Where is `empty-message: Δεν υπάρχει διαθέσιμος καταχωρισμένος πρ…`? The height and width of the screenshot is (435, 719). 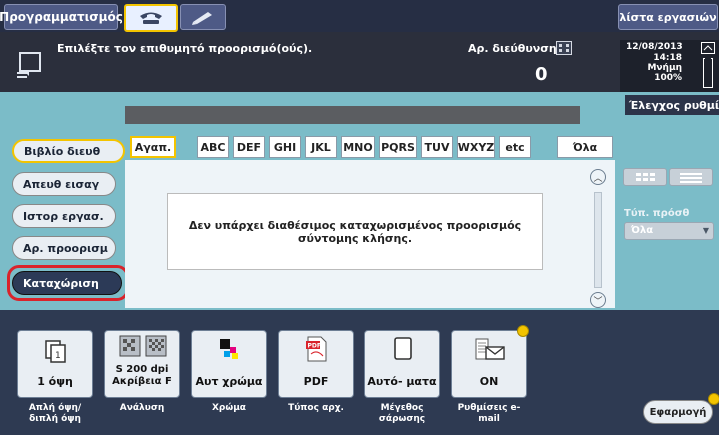
empty-message: Δεν υπάρχει διαθέσιμος καταχωρισμένος πρ… is located at coordinates (355, 231).